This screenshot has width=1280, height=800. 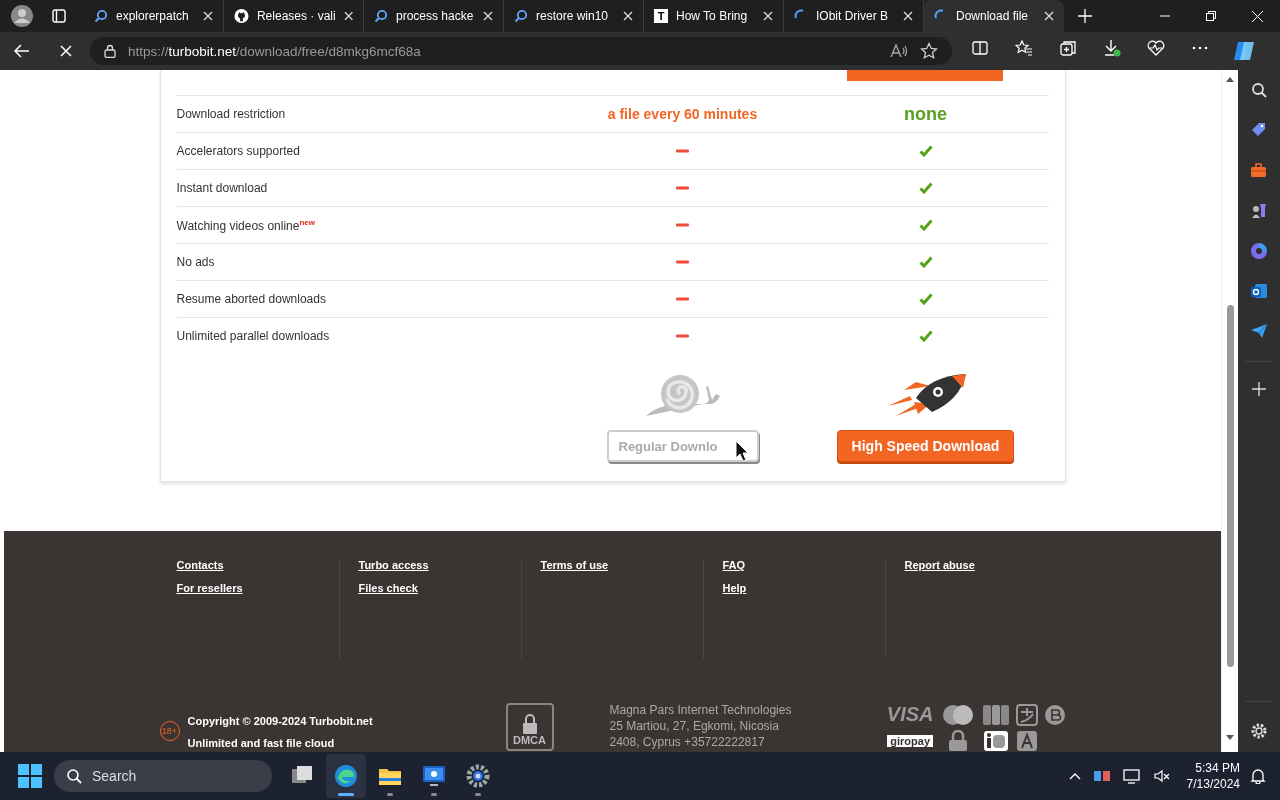 What do you see at coordinates (980, 48) in the screenshot?
I see `split-screen-icon` at bounding box center [980, 48].